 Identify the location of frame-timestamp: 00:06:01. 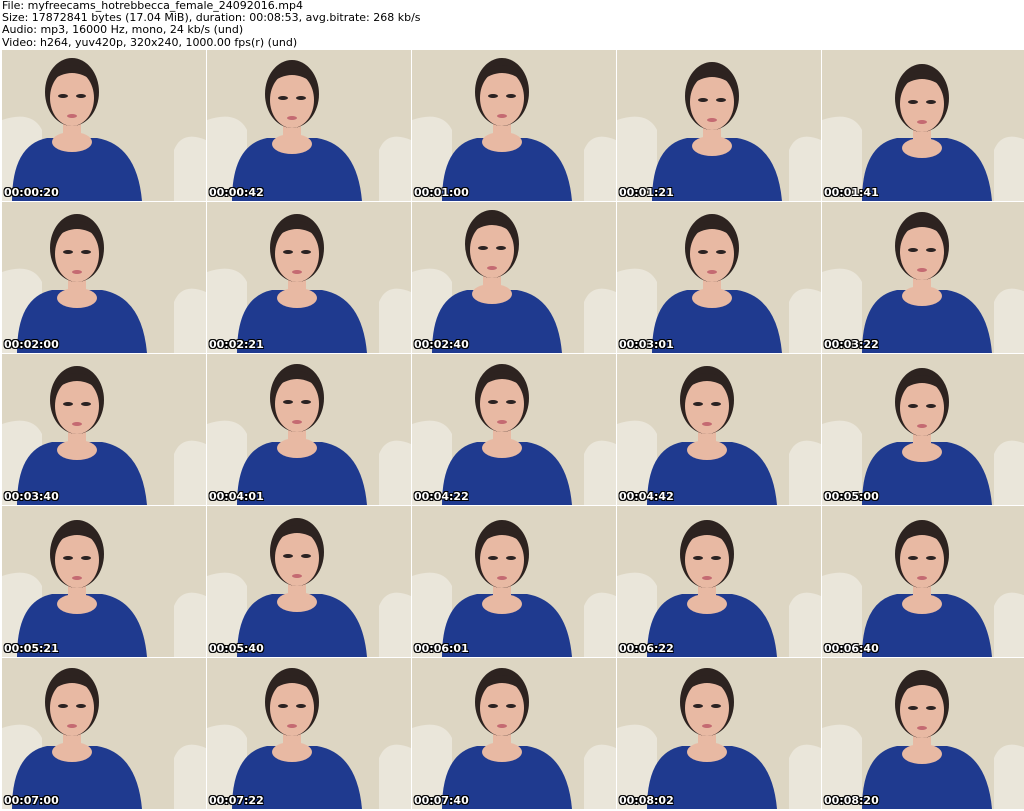
(441, 648).